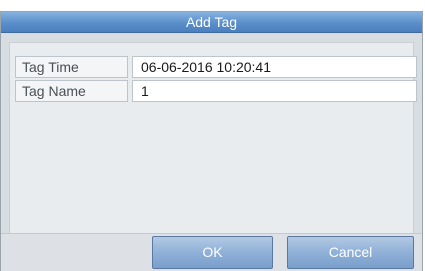  I want to click on dialog-title-bar: Add Tag, so click(211, 22).